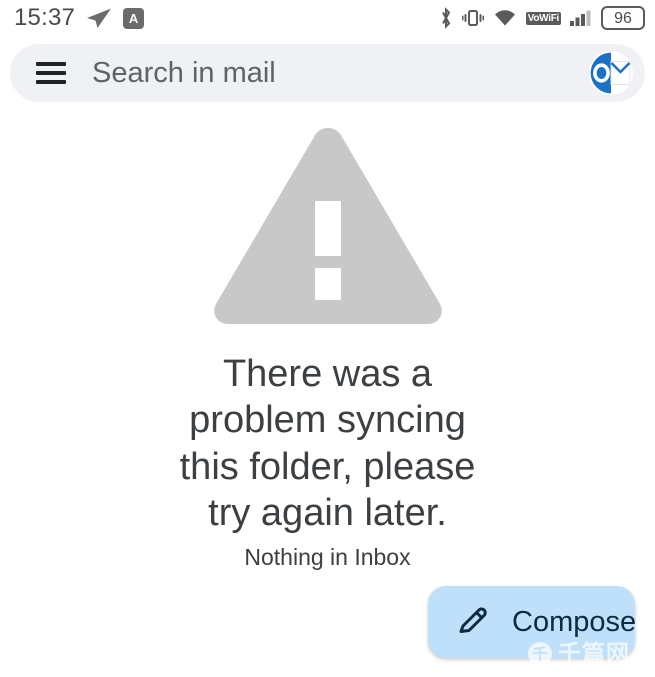  What do you see at coordinates (45, 17) in the screenshot?
I see `status-bar-clock: 15:37` at bounding box center [45, 17].